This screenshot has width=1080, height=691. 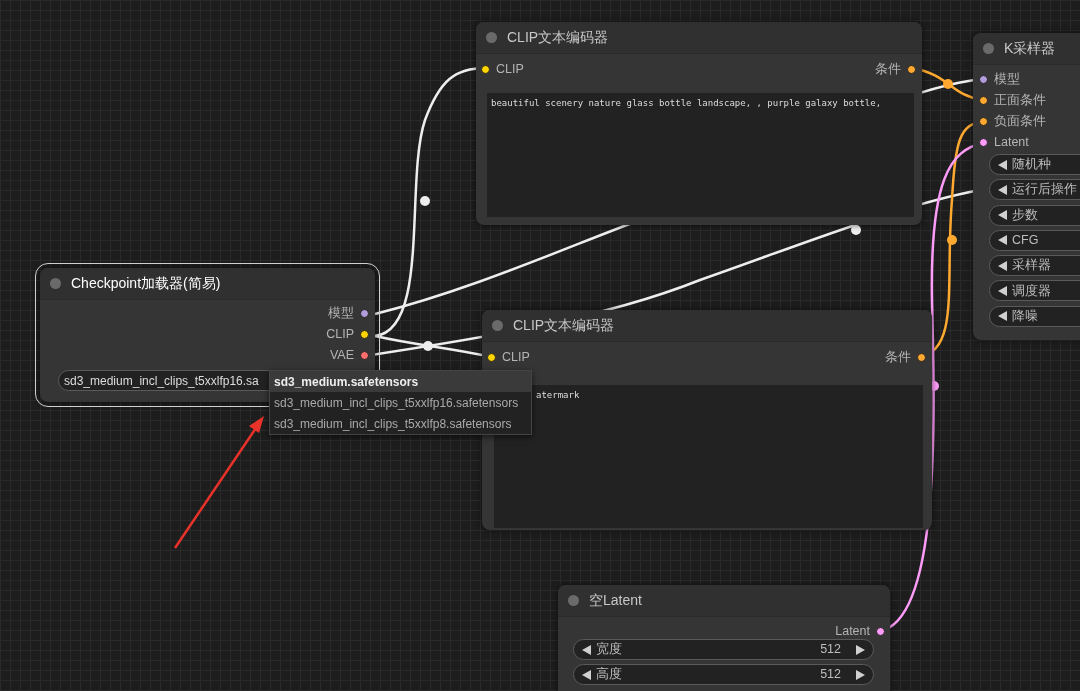 I want to click on prompt-field: beautiful scenery nature glass bottle landscape, , purple galaxy bottle,, so click(x=700, y=155).